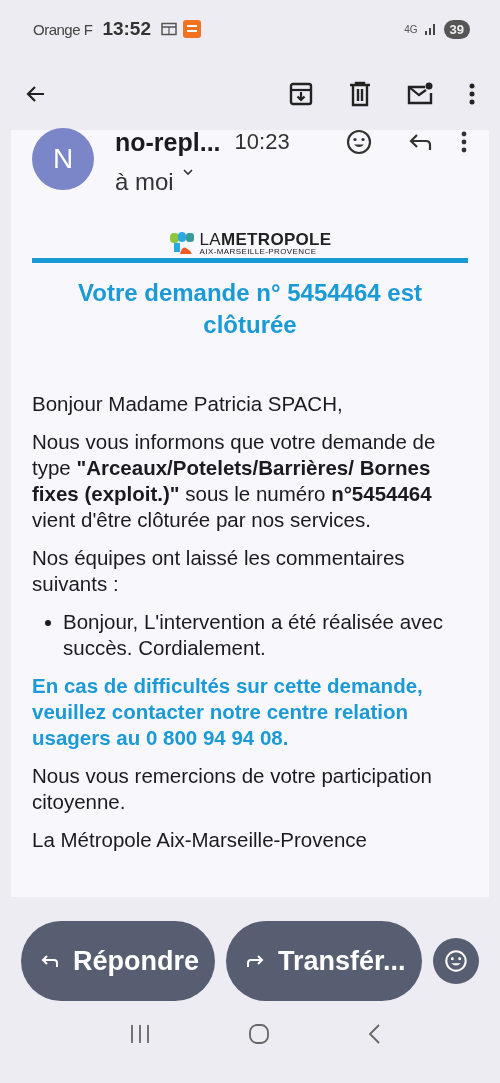  Describe the element at coordinates (188, 404) in the screenshot. I see `body-paragraph: Bonjour Madame Patricia SPACH,` at that location.